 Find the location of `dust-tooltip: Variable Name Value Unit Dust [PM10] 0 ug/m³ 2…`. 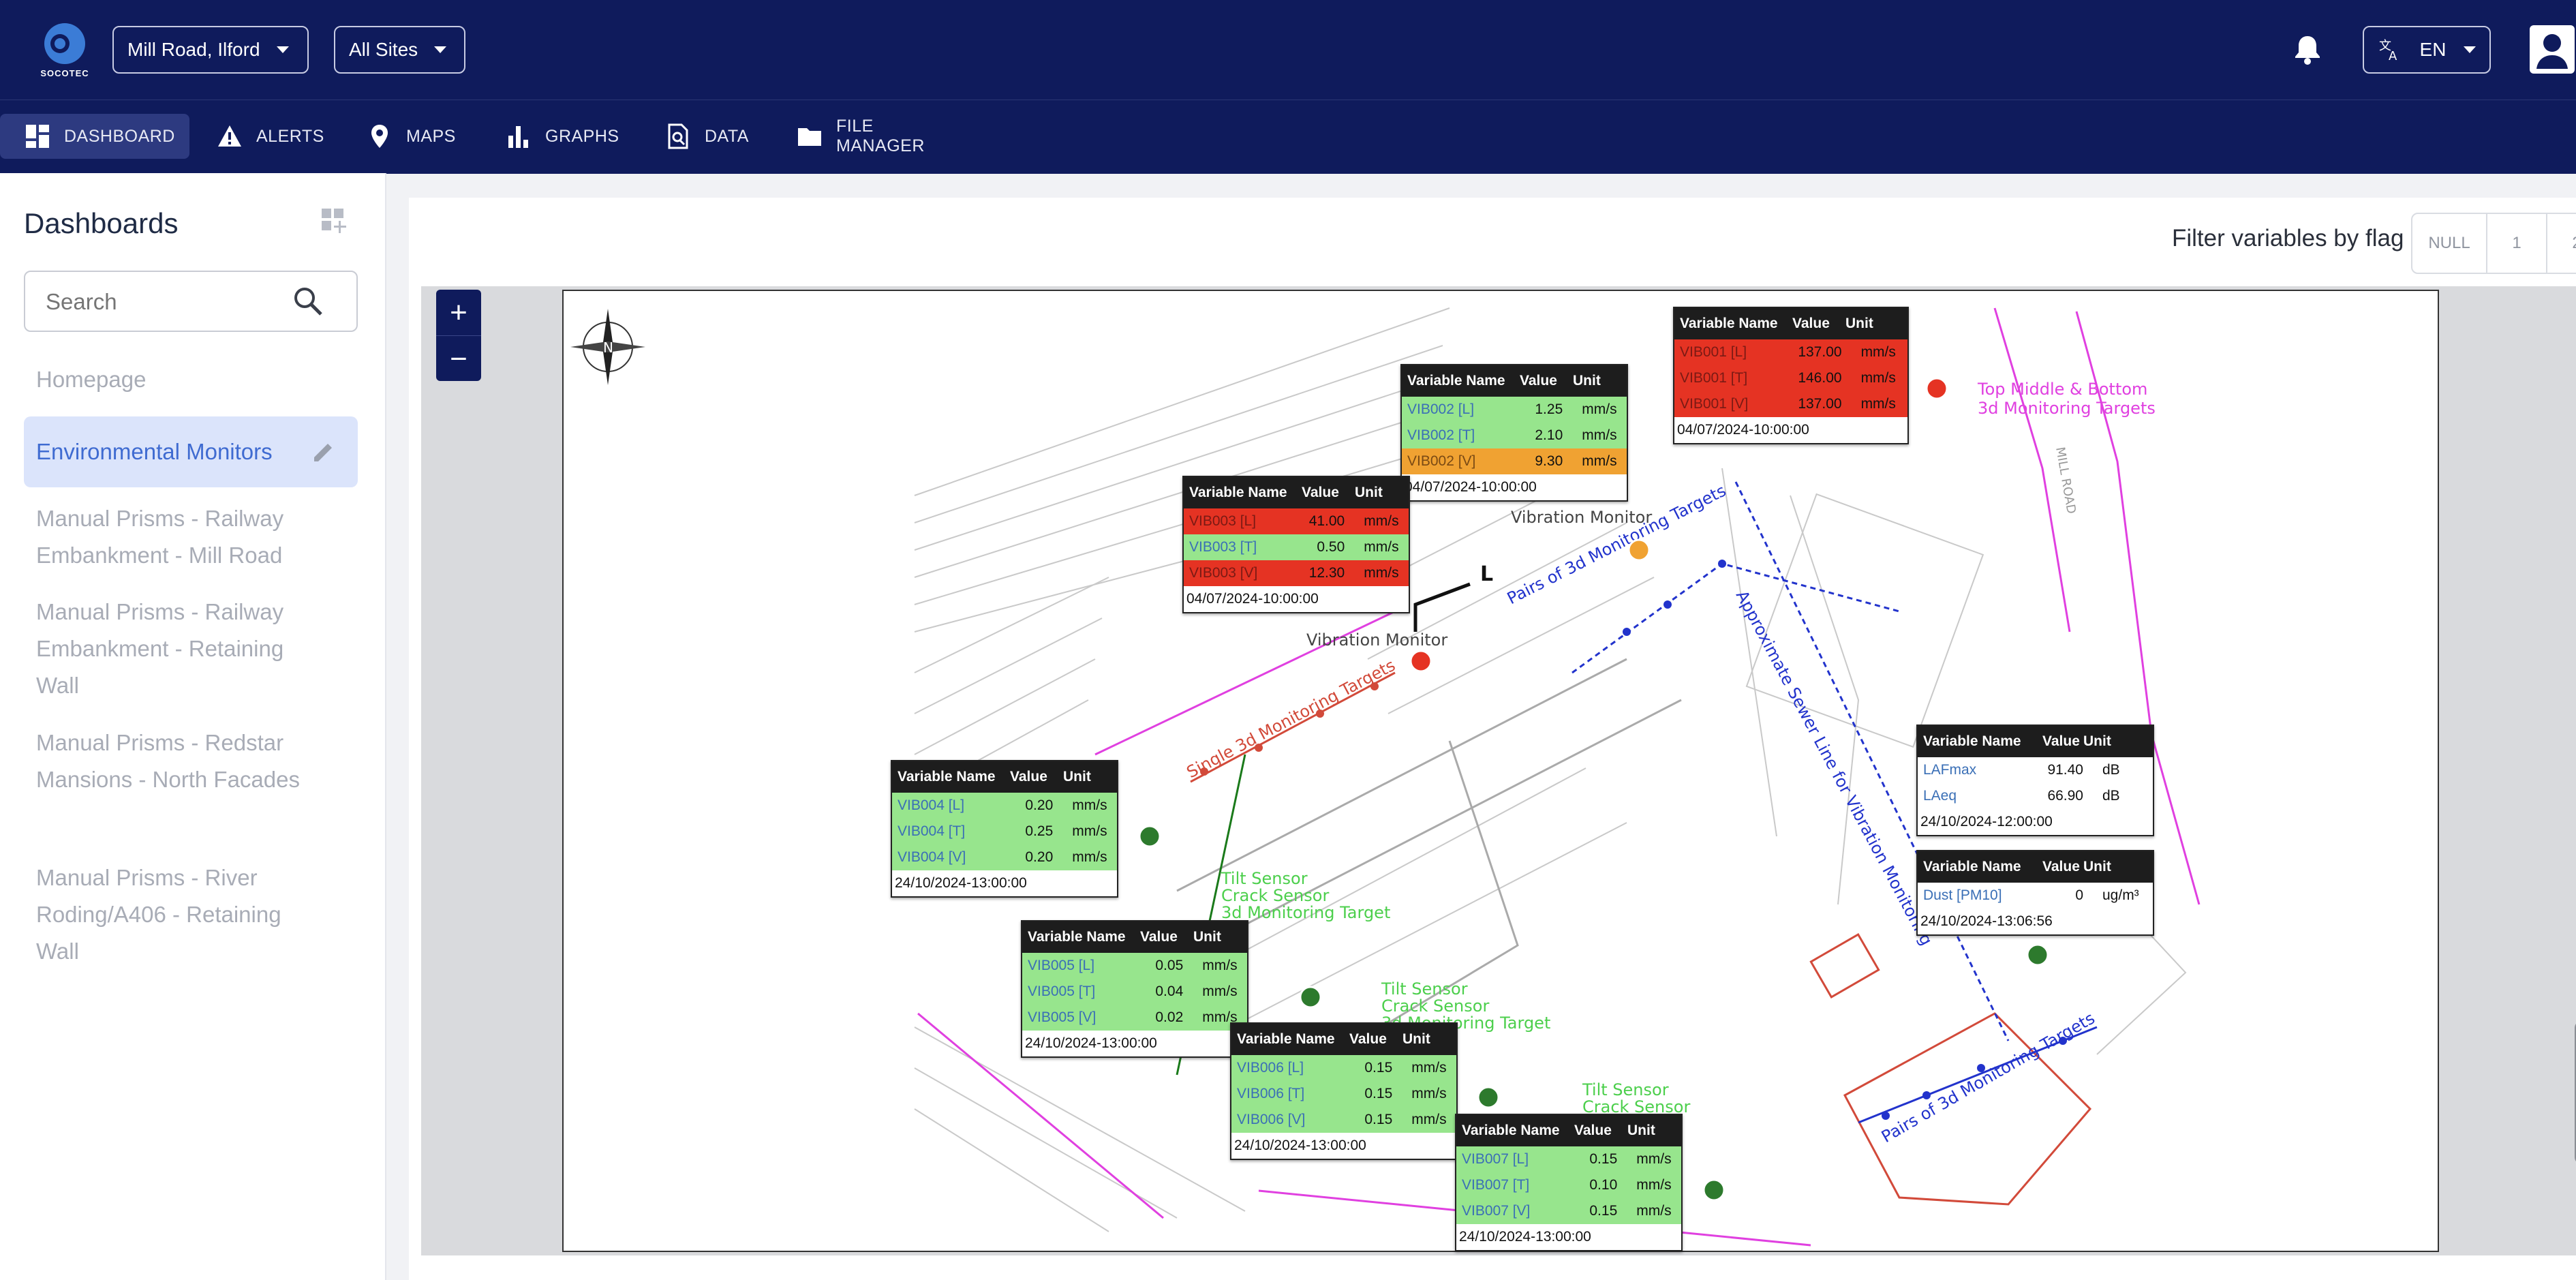

dust-tooltip: Variable Name Value Unit Dust [PM10] 0 ug/m³ 2… is located at coordinates (2035, 893).